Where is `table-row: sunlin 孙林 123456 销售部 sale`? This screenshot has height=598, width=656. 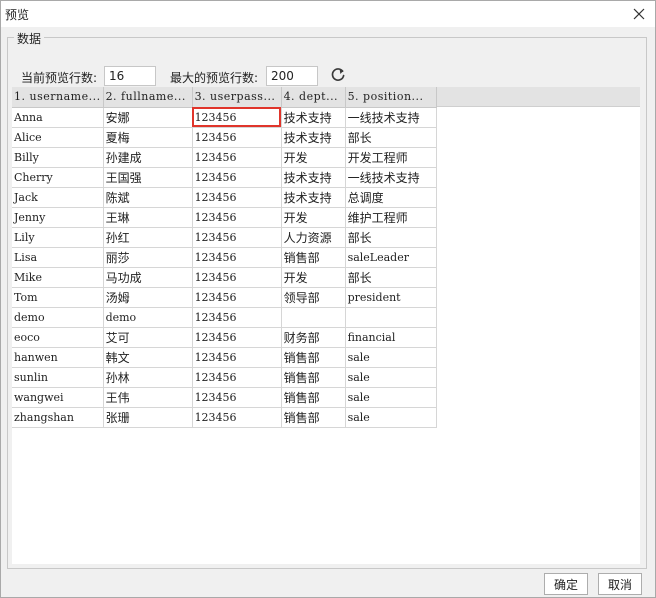 table-row: sunlin 孙林 123456 销售部 sale is located at coordinates (224, 377).